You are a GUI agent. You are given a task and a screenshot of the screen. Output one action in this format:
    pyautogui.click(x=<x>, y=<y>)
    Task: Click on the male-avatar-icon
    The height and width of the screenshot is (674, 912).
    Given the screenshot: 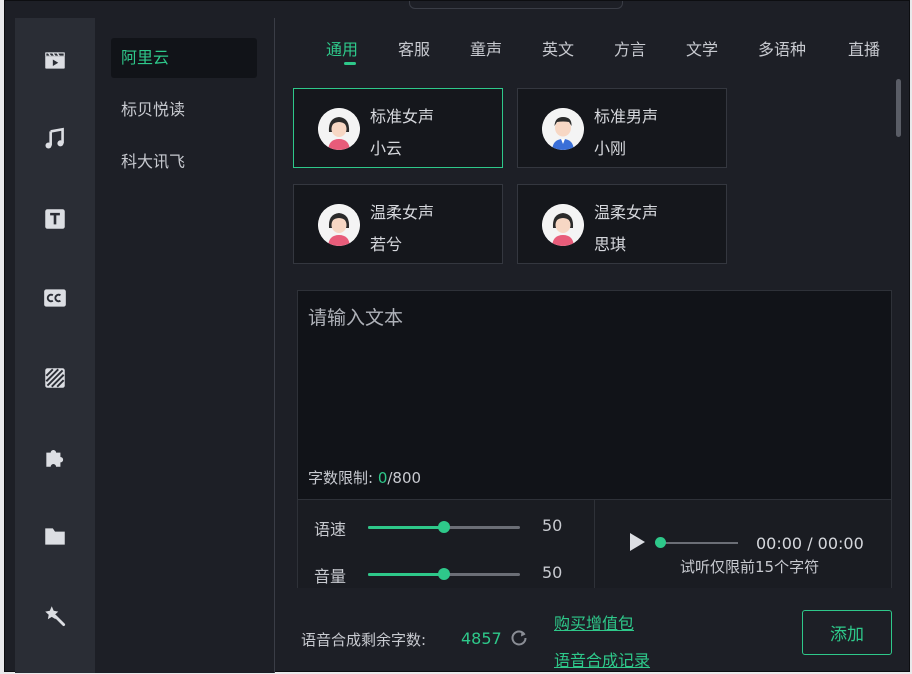 What is the action you would take?
    pyautogui.click(x=563, y=129)
    